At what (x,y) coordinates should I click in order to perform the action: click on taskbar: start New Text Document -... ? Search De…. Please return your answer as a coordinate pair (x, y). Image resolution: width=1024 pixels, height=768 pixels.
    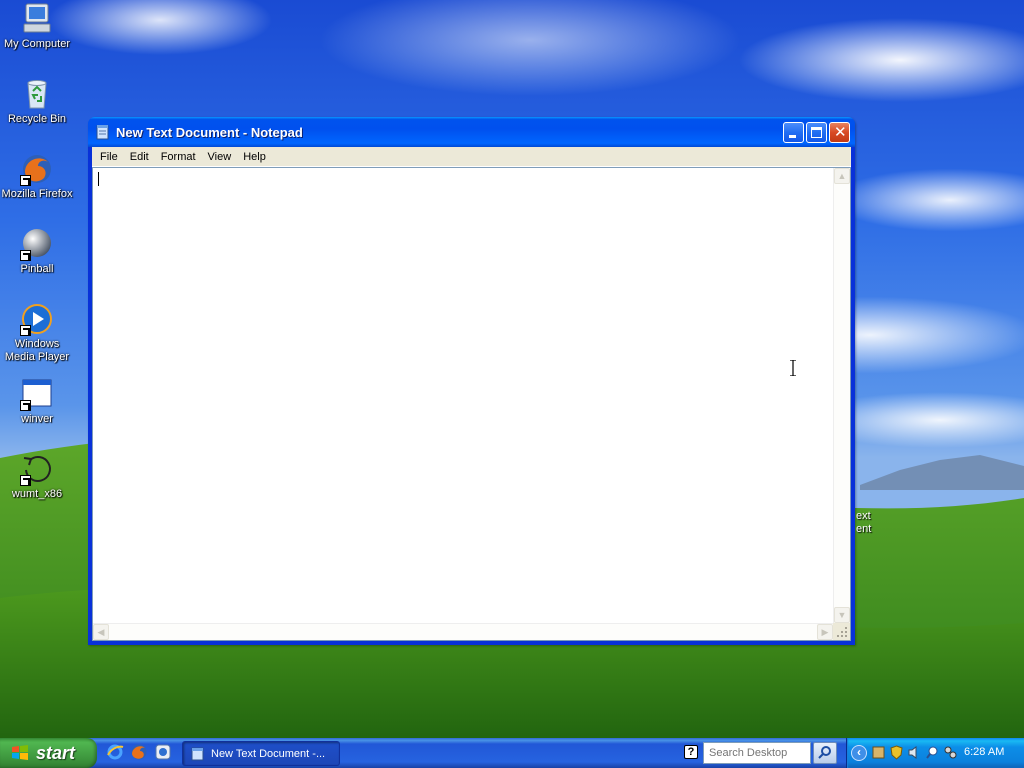
    Looking at the image, I should click on (512, 753).